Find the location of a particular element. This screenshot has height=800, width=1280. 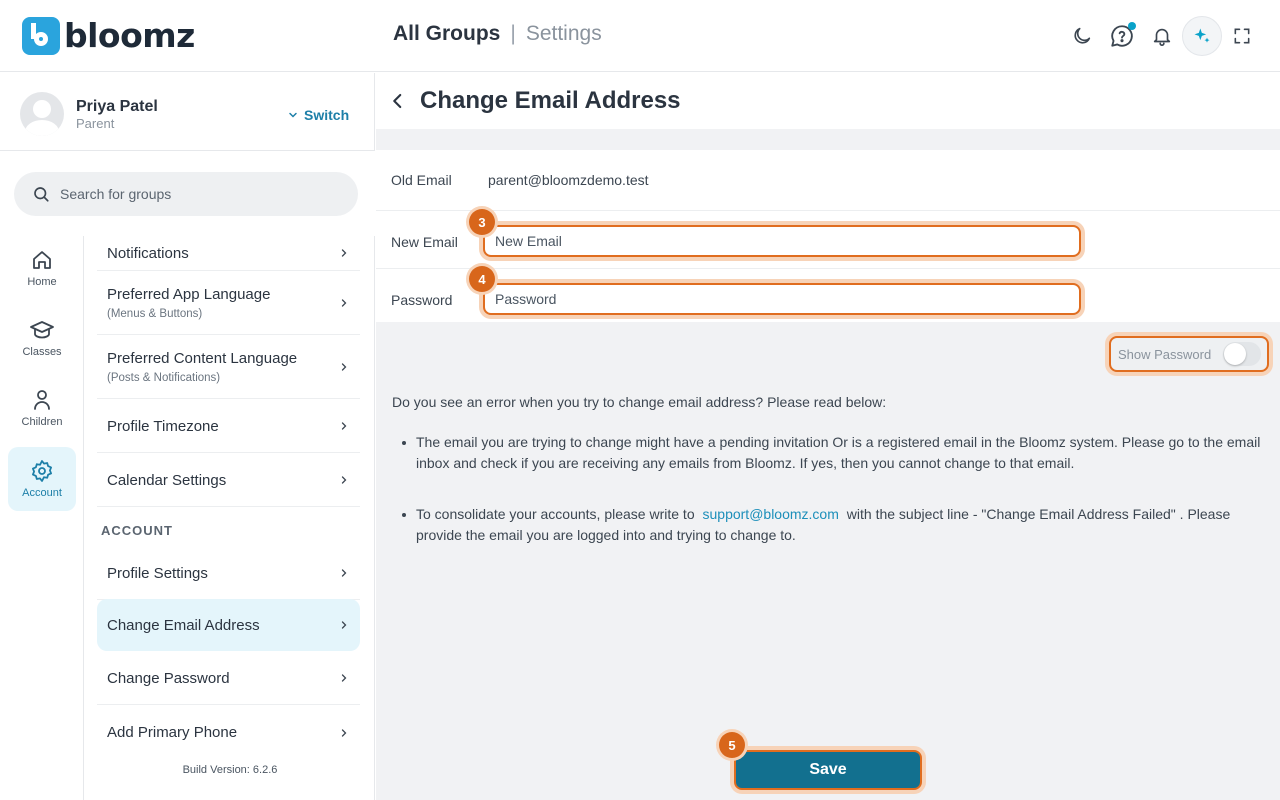

nav-account: Account is located at coordinates (42, 479).